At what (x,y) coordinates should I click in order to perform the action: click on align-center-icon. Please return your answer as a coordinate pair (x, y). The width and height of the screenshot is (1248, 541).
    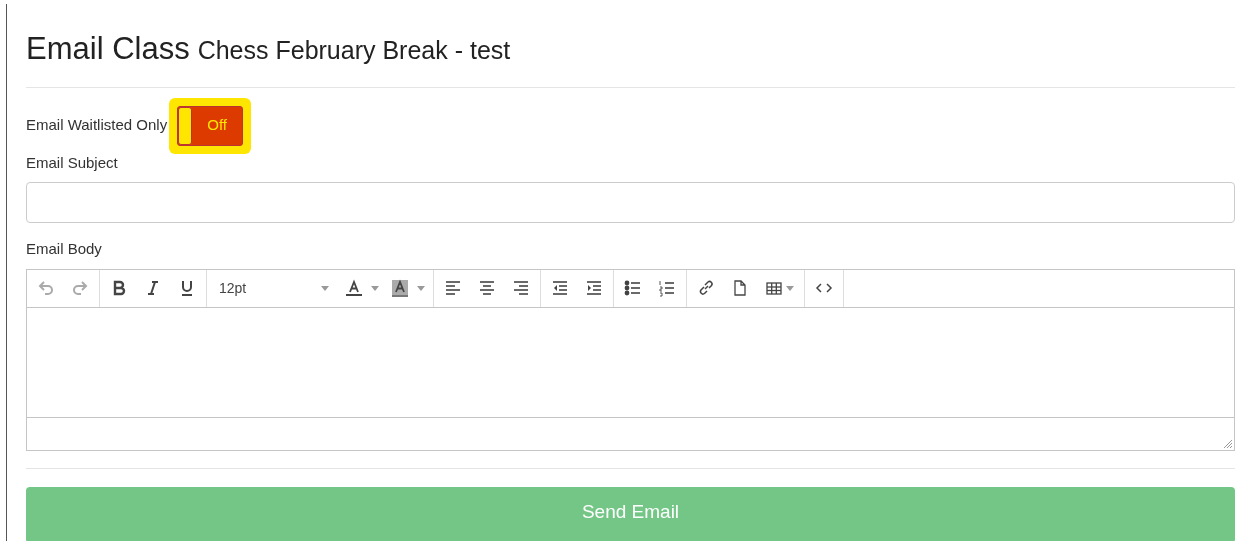
    Looking at the image, I should click on (487, 288).